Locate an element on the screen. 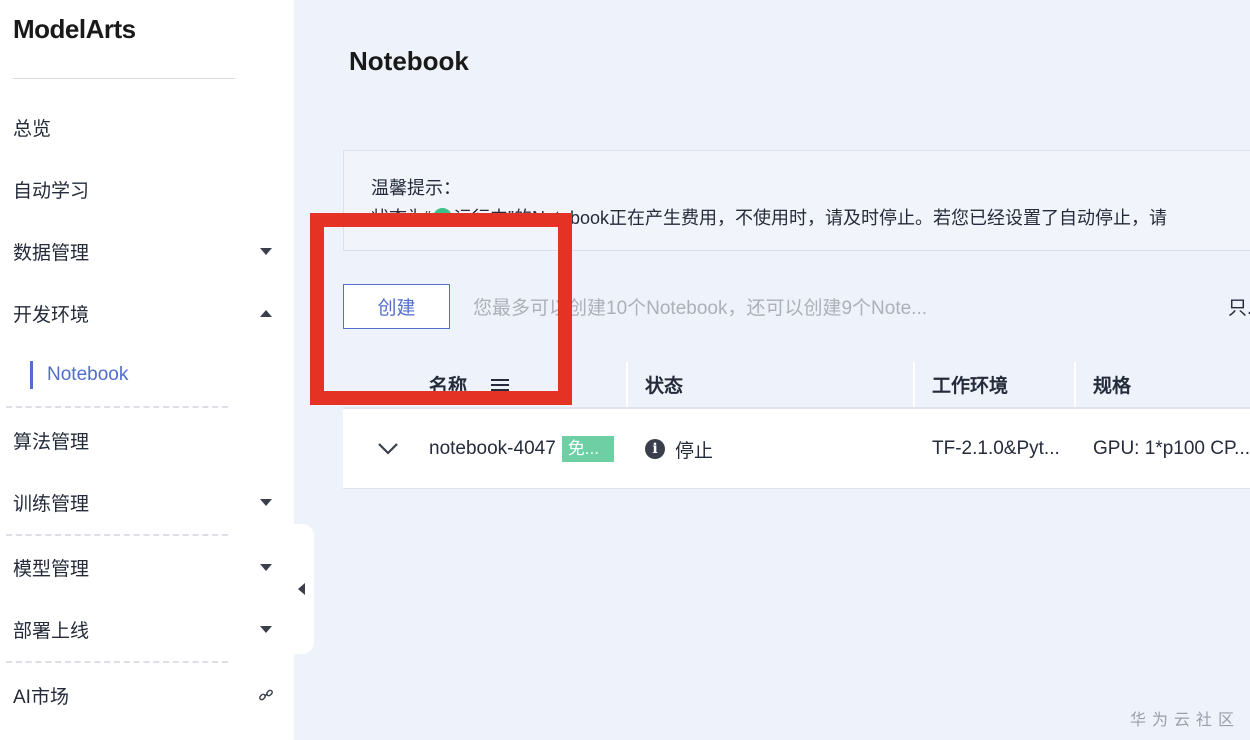  toolbar-right-text: 只. is located at coordinates (1239, 308).